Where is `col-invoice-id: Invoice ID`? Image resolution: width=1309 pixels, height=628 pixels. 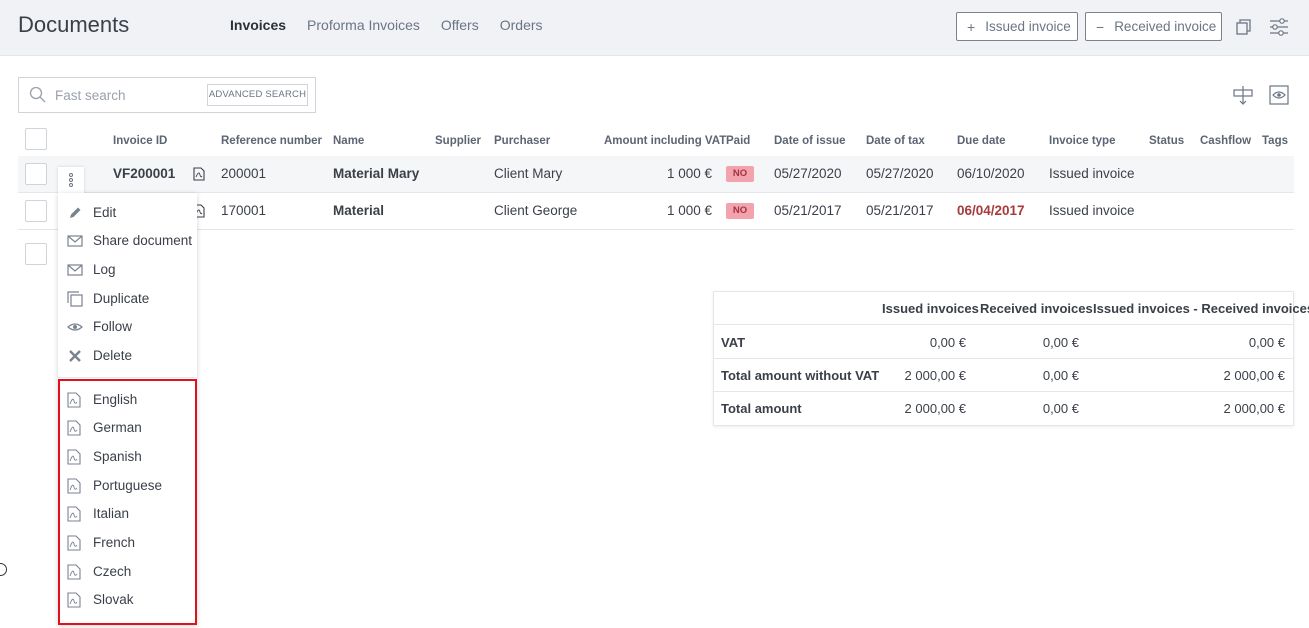 col-invoice-id: Invoice ID is located at coordinates (140, 141).